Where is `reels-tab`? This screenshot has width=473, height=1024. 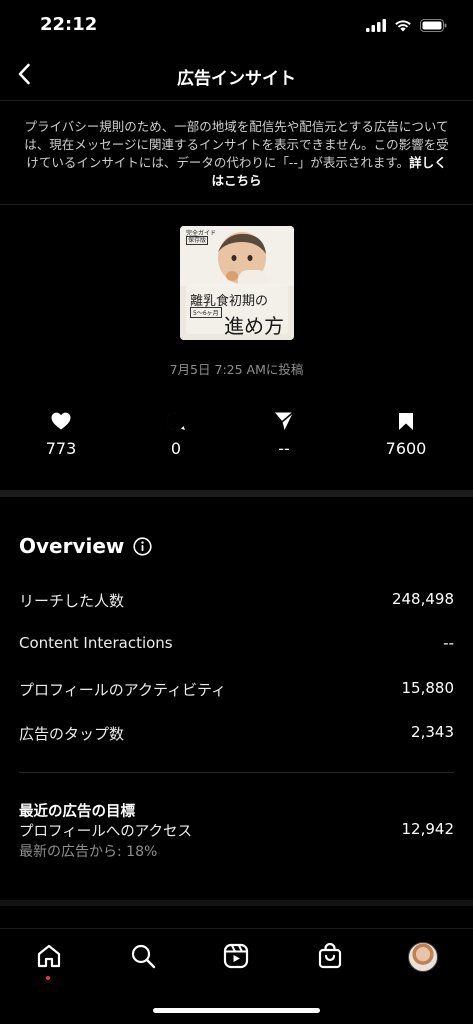 reels-tab is located at coordinates (236, 956).